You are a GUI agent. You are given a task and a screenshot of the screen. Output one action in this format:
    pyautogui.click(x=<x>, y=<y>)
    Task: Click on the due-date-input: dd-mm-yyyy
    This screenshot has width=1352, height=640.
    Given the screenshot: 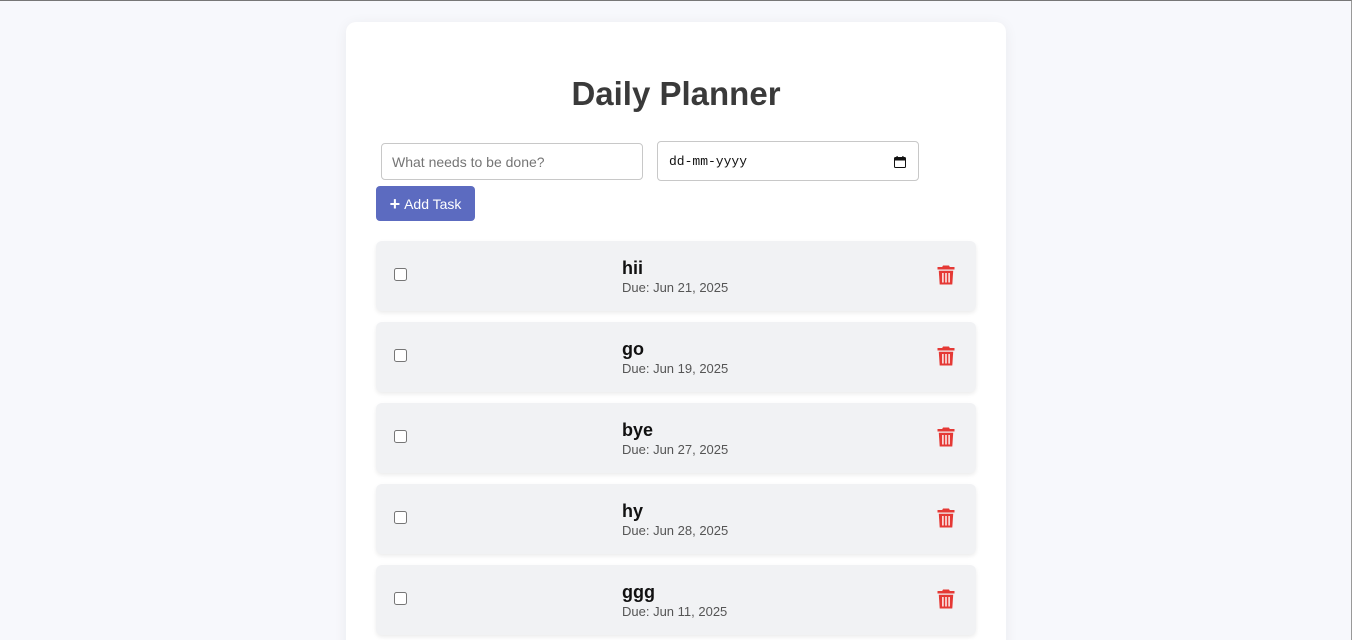 What is the action you would take?
    pyautogui.click(x=788, y=161)
    